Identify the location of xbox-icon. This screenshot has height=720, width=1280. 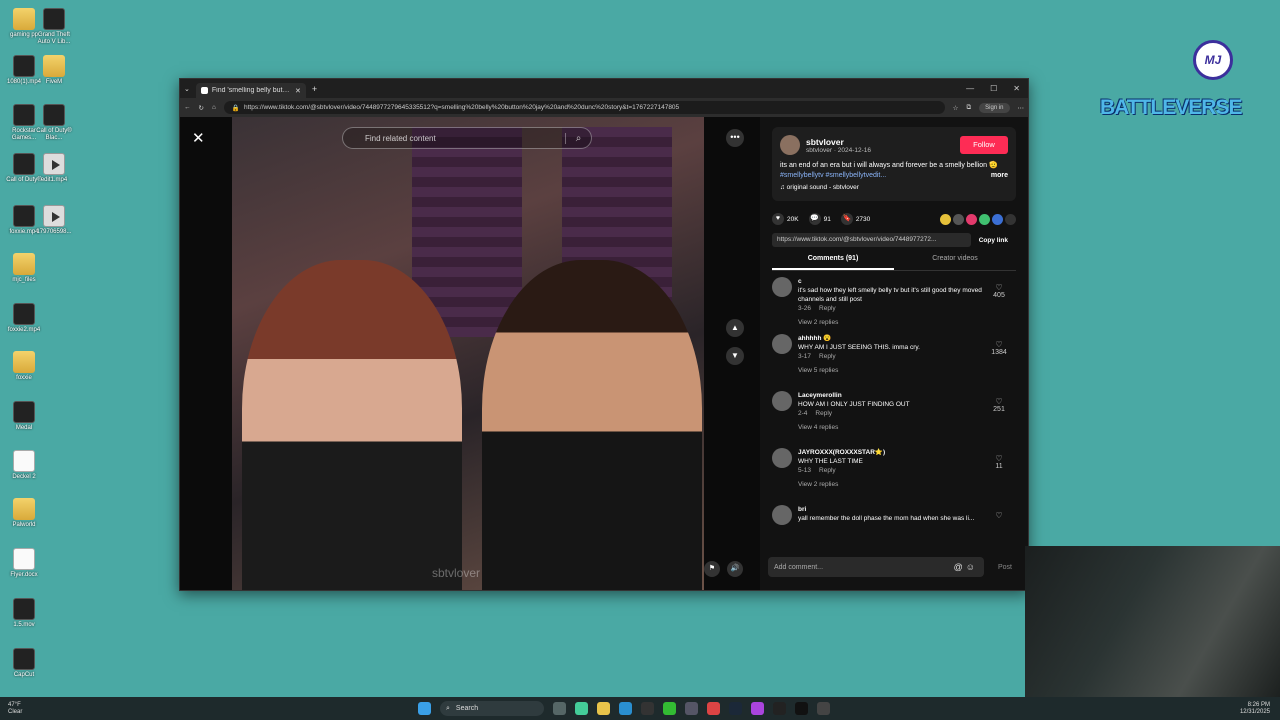
(647, 708).